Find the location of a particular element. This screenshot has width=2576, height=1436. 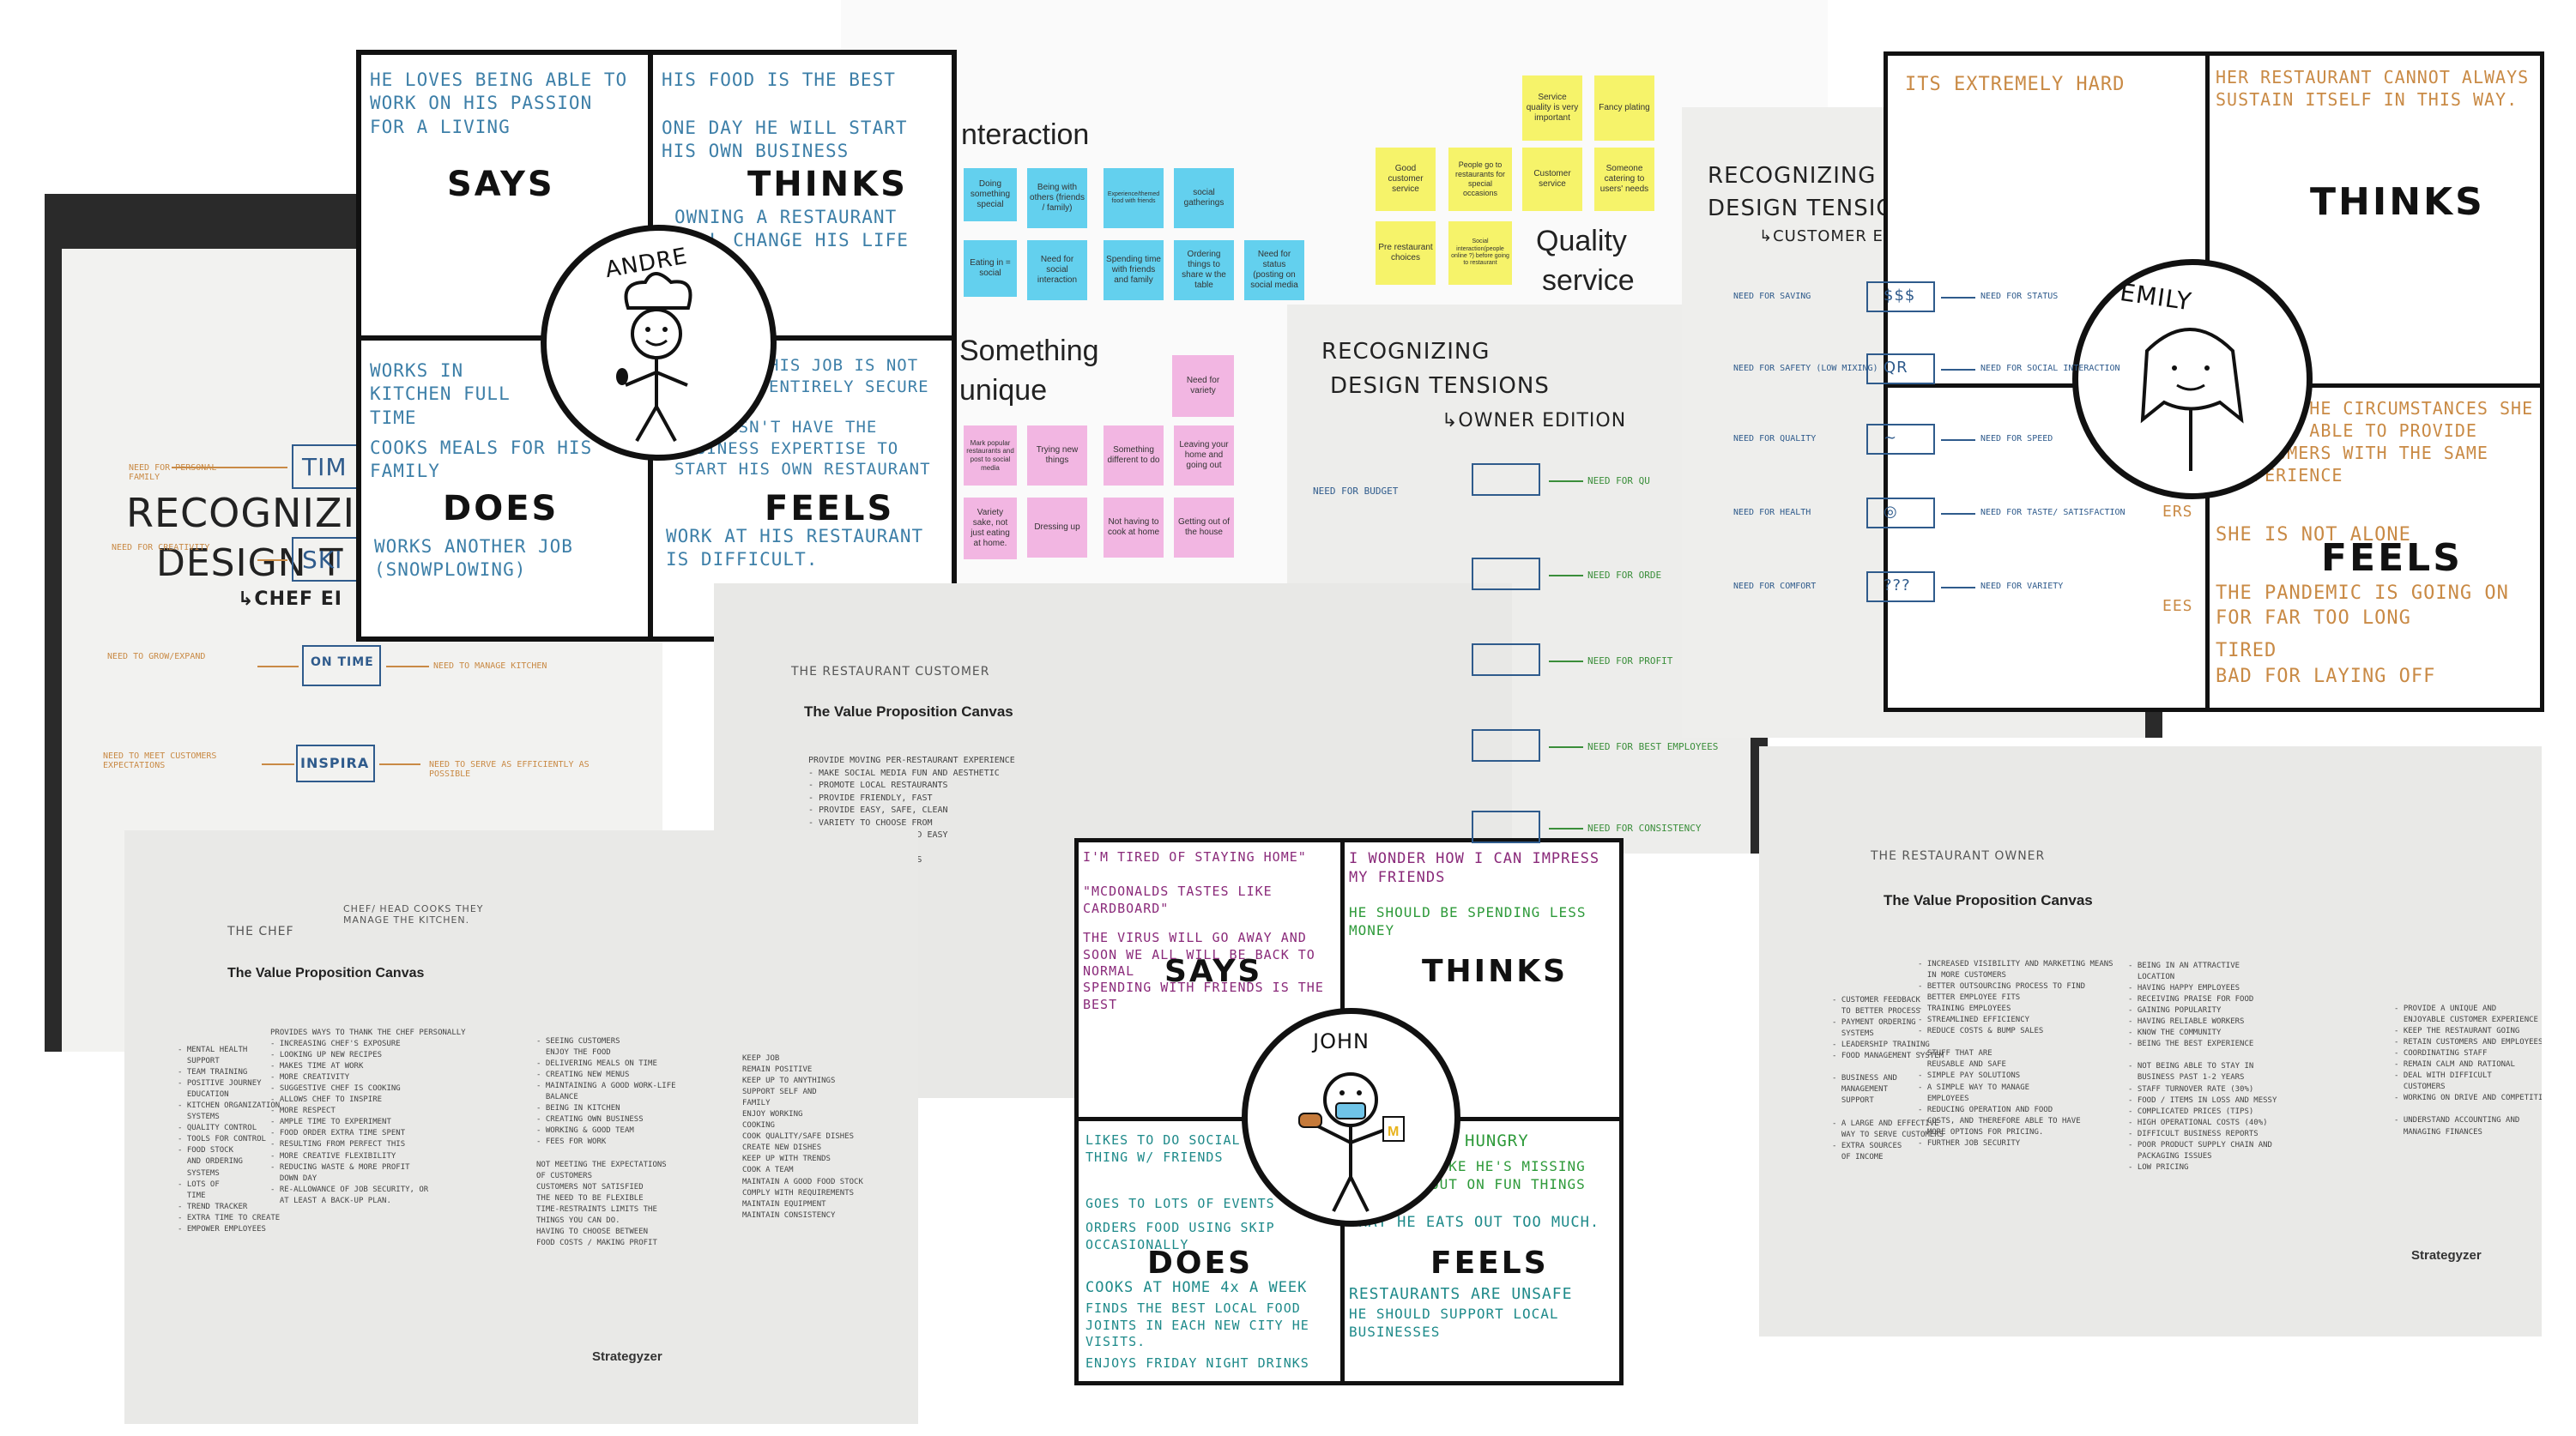

vpc-owner-logo: Strategyzer is located at coordinates (2446, 1255).